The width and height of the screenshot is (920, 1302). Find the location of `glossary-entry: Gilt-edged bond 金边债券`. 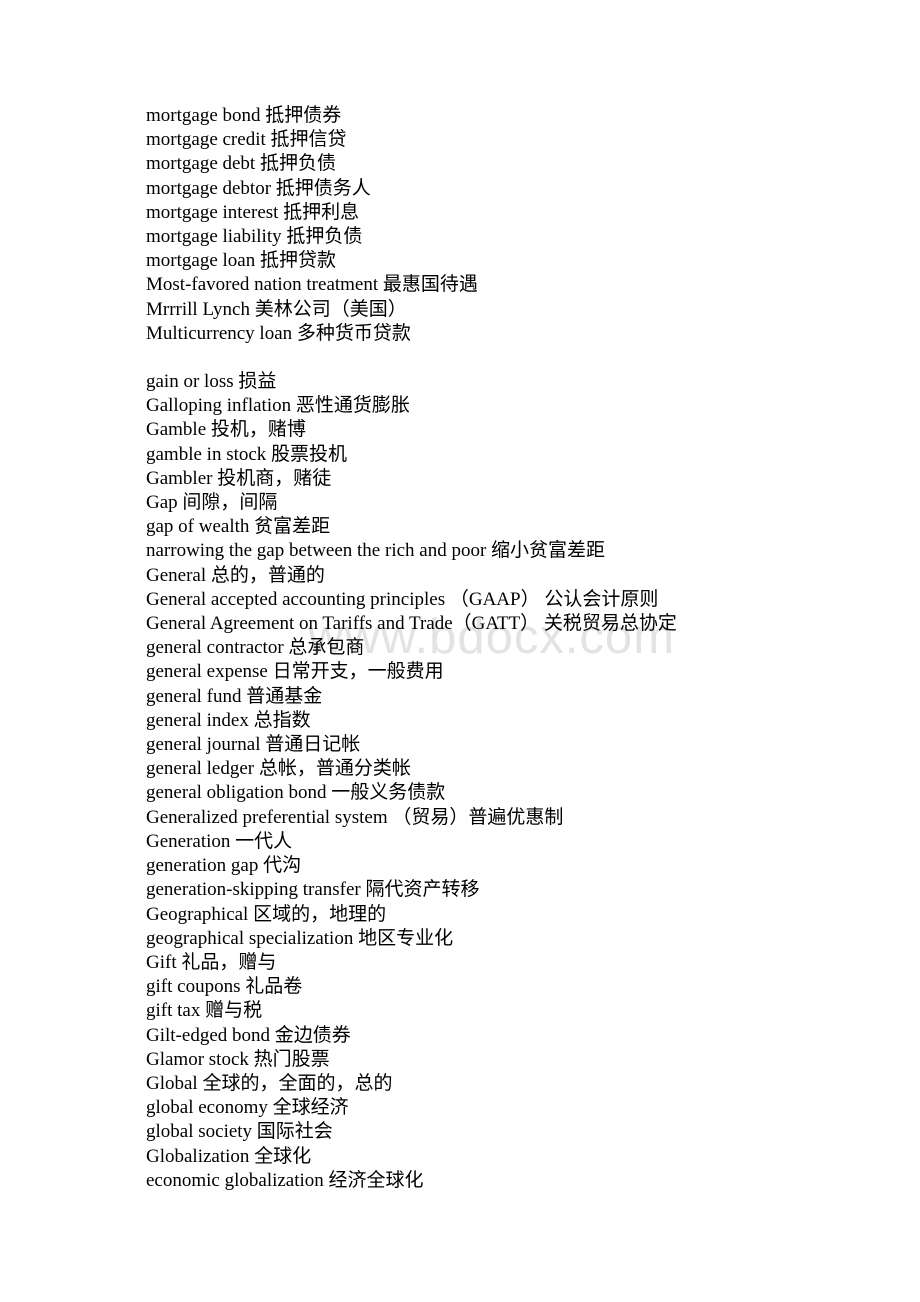

glossary-entry: Gilt-edged bond 金边债券 is located at coordinates (248, 1035).